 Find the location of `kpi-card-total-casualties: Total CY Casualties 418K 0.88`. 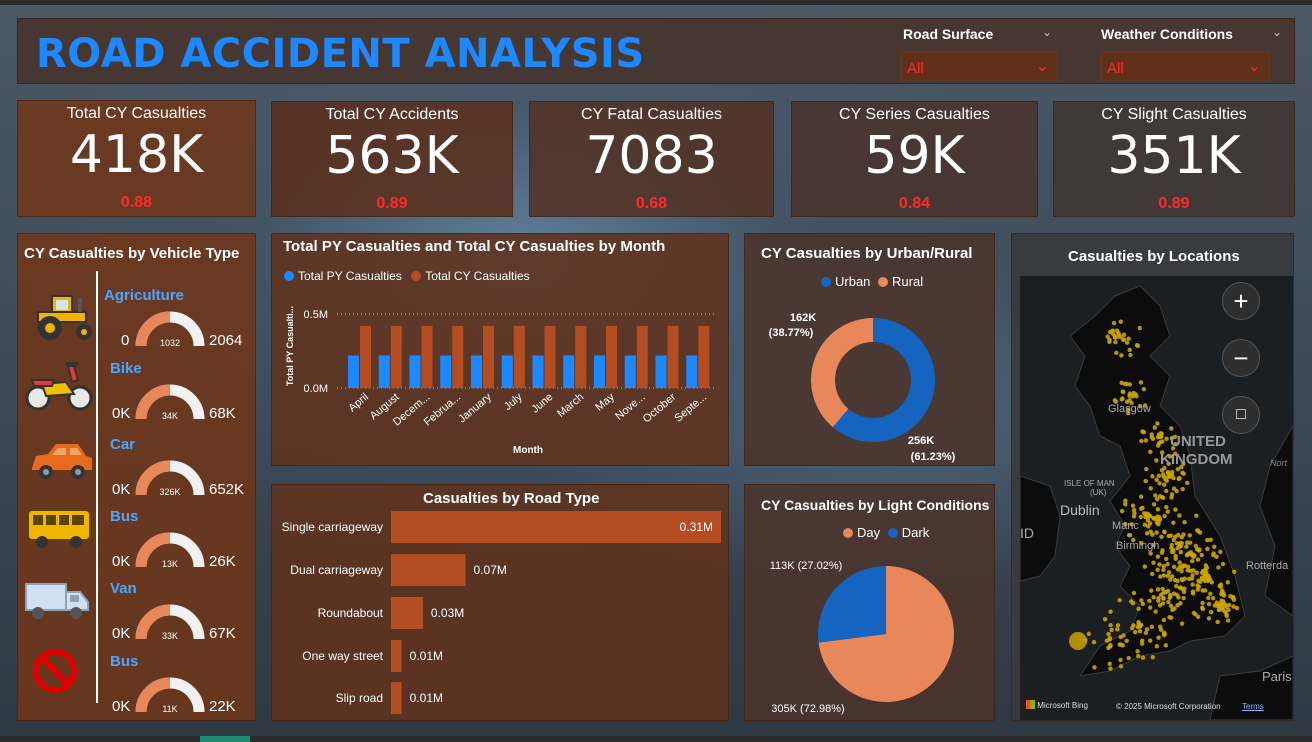

kpi-card-total-casualties: Total CY Casualties 418K 0.88 is located at coordinates (136, 158).